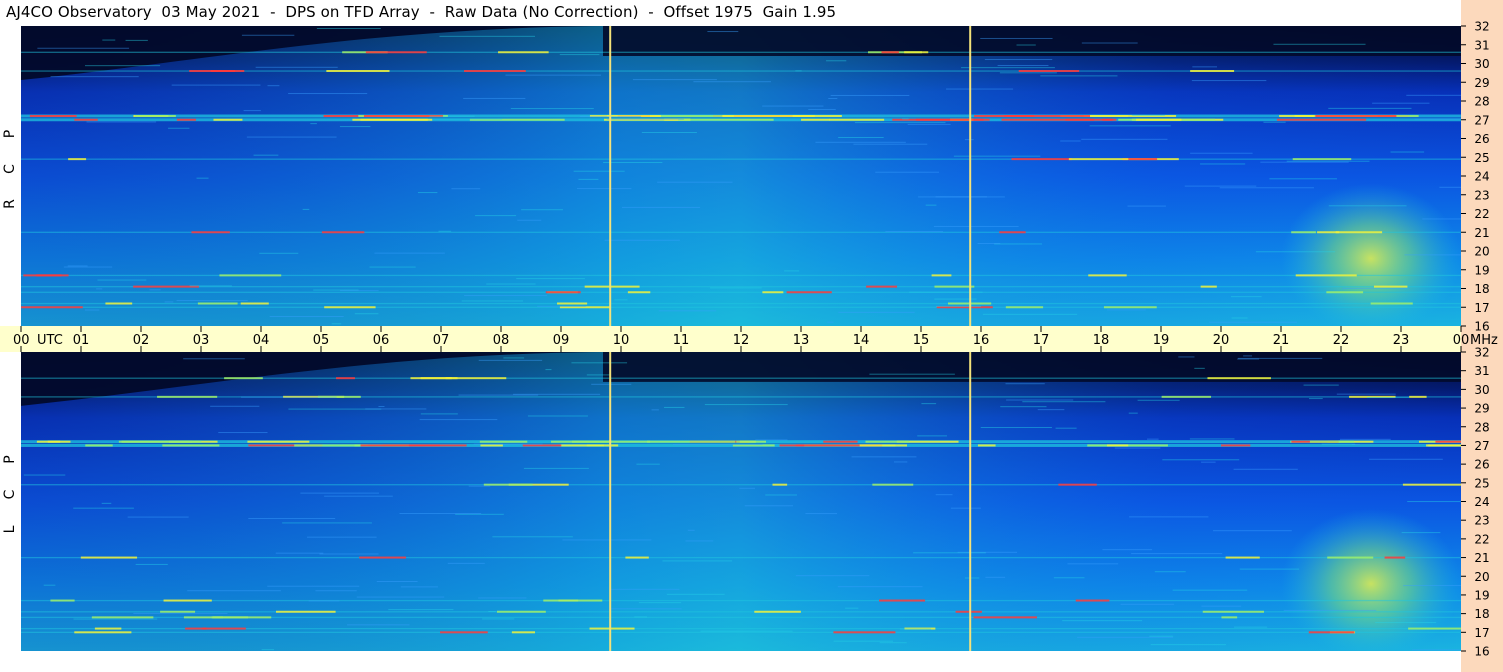 The width and height of the screenshot is (1503, 672). Describe the element at coordinates (1481, 390) in the screenshot. I see `frequency-tick-label: 30` at that location.